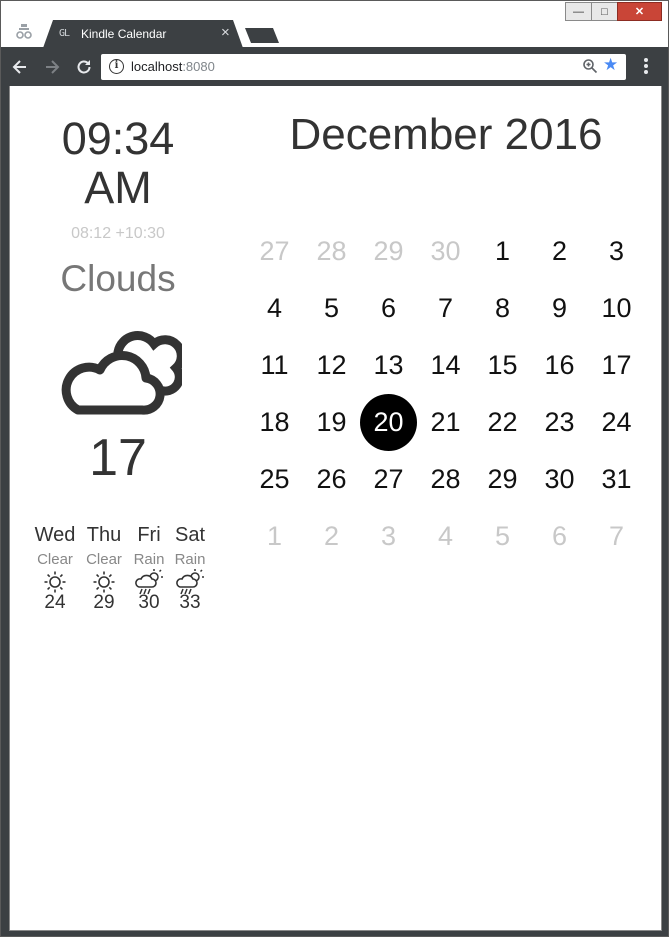 This screenshot has height=937, width=669. Describe the element at coordinates (334, 24) in the screenshot. I see `title-bar: GL Kindle Calendar × — □ ✕` at that location.